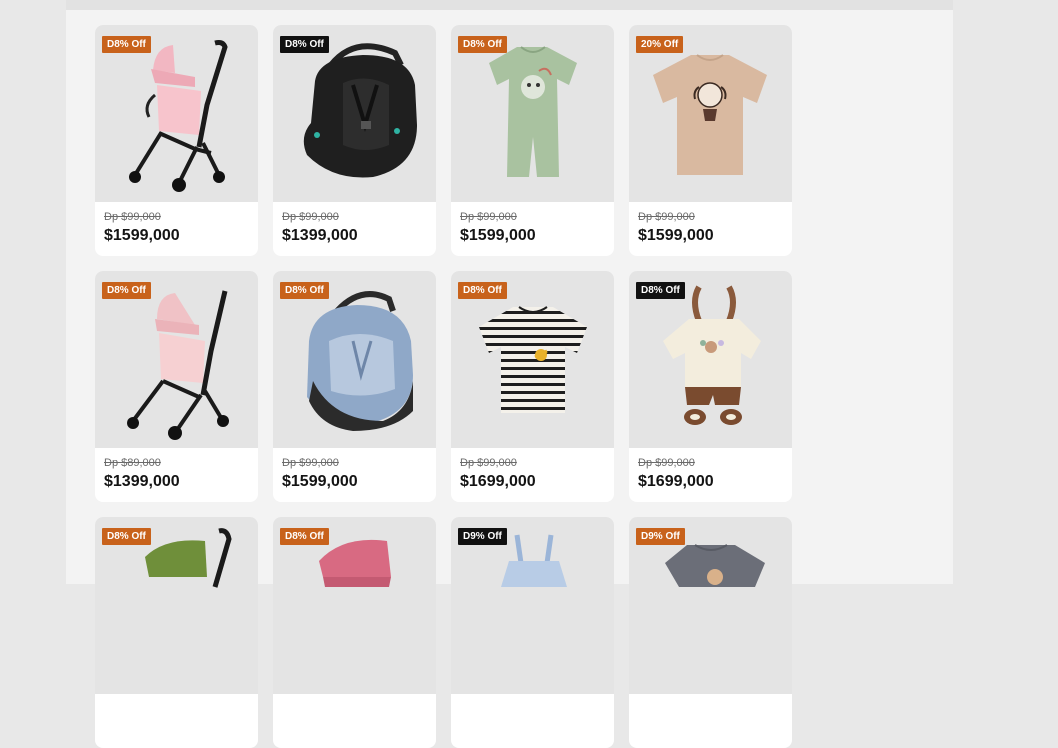  I want to click on product-image: 20% Off, so click(710, 113).